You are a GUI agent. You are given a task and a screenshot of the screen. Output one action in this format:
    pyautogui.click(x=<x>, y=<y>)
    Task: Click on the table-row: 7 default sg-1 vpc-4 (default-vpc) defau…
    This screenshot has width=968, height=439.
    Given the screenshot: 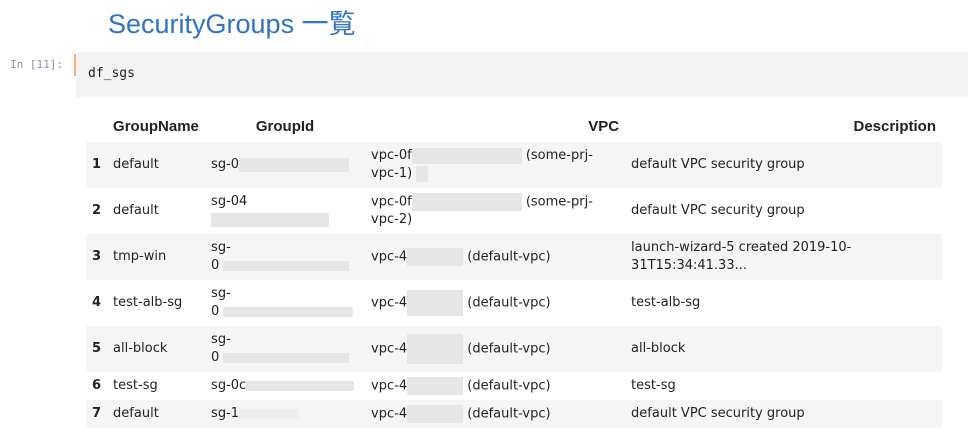 What is the action you would take?
    pyautogui.click(x=514, y=414)
    